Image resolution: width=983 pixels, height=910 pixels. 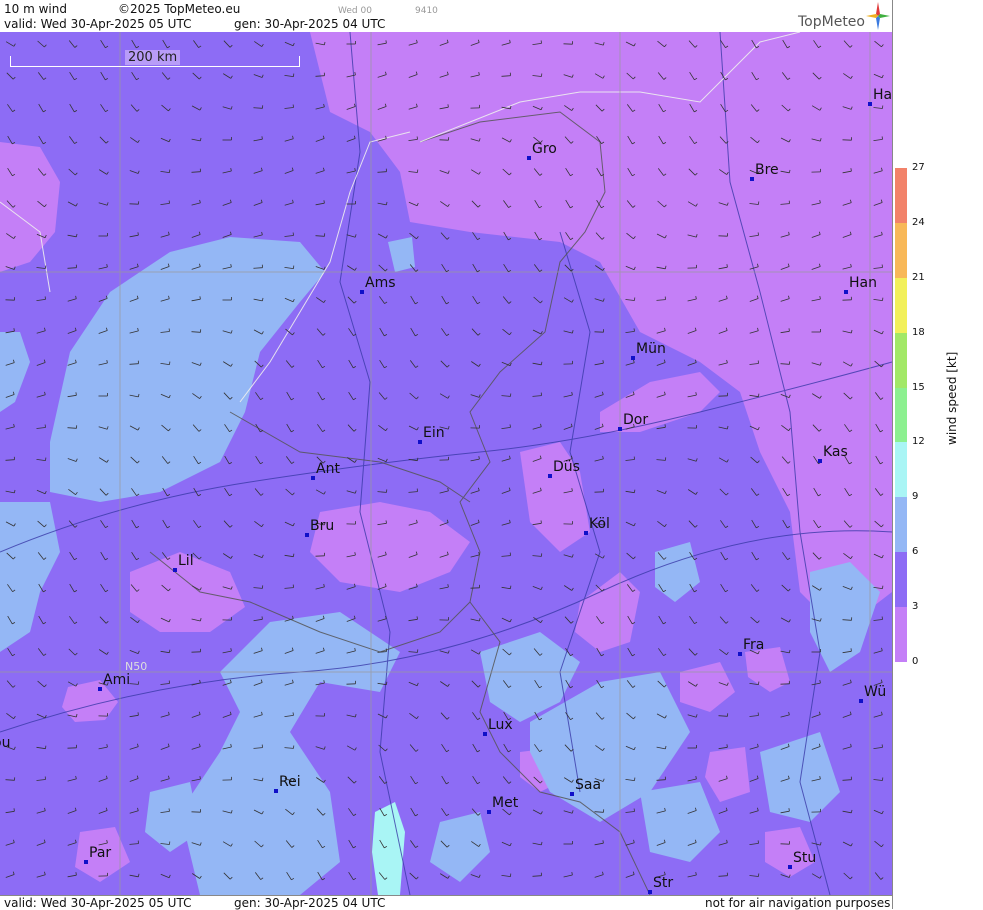 What do you see at coordinates (651, 349) in the screenshot?
I see `city-label: Mün` at bounding box center [651, 349].